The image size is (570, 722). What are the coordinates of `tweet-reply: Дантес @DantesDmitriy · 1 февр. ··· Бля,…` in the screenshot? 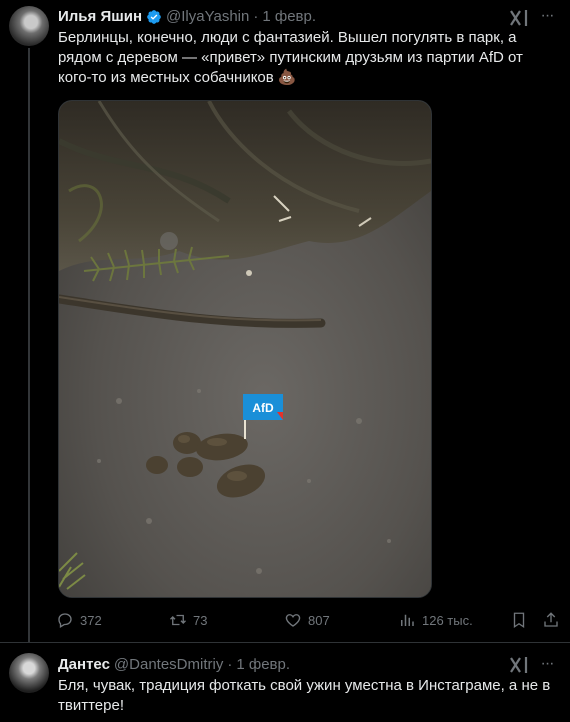 It's located at (285, 682).